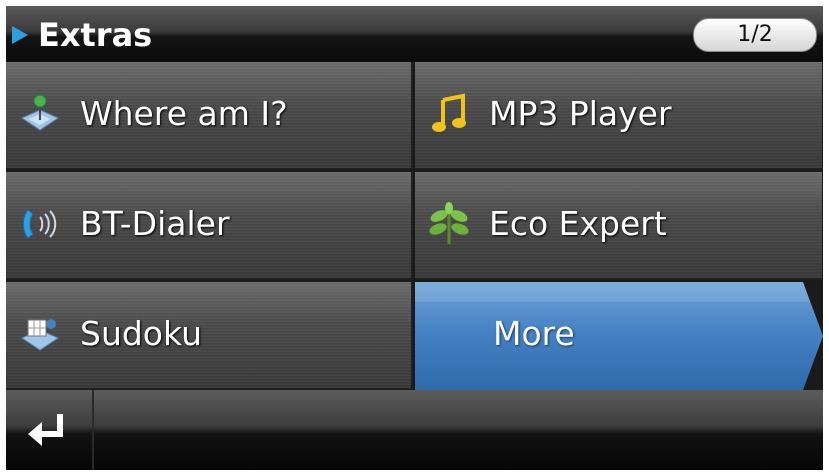  I want to click on return-arrow-icon, so click(45, 430).